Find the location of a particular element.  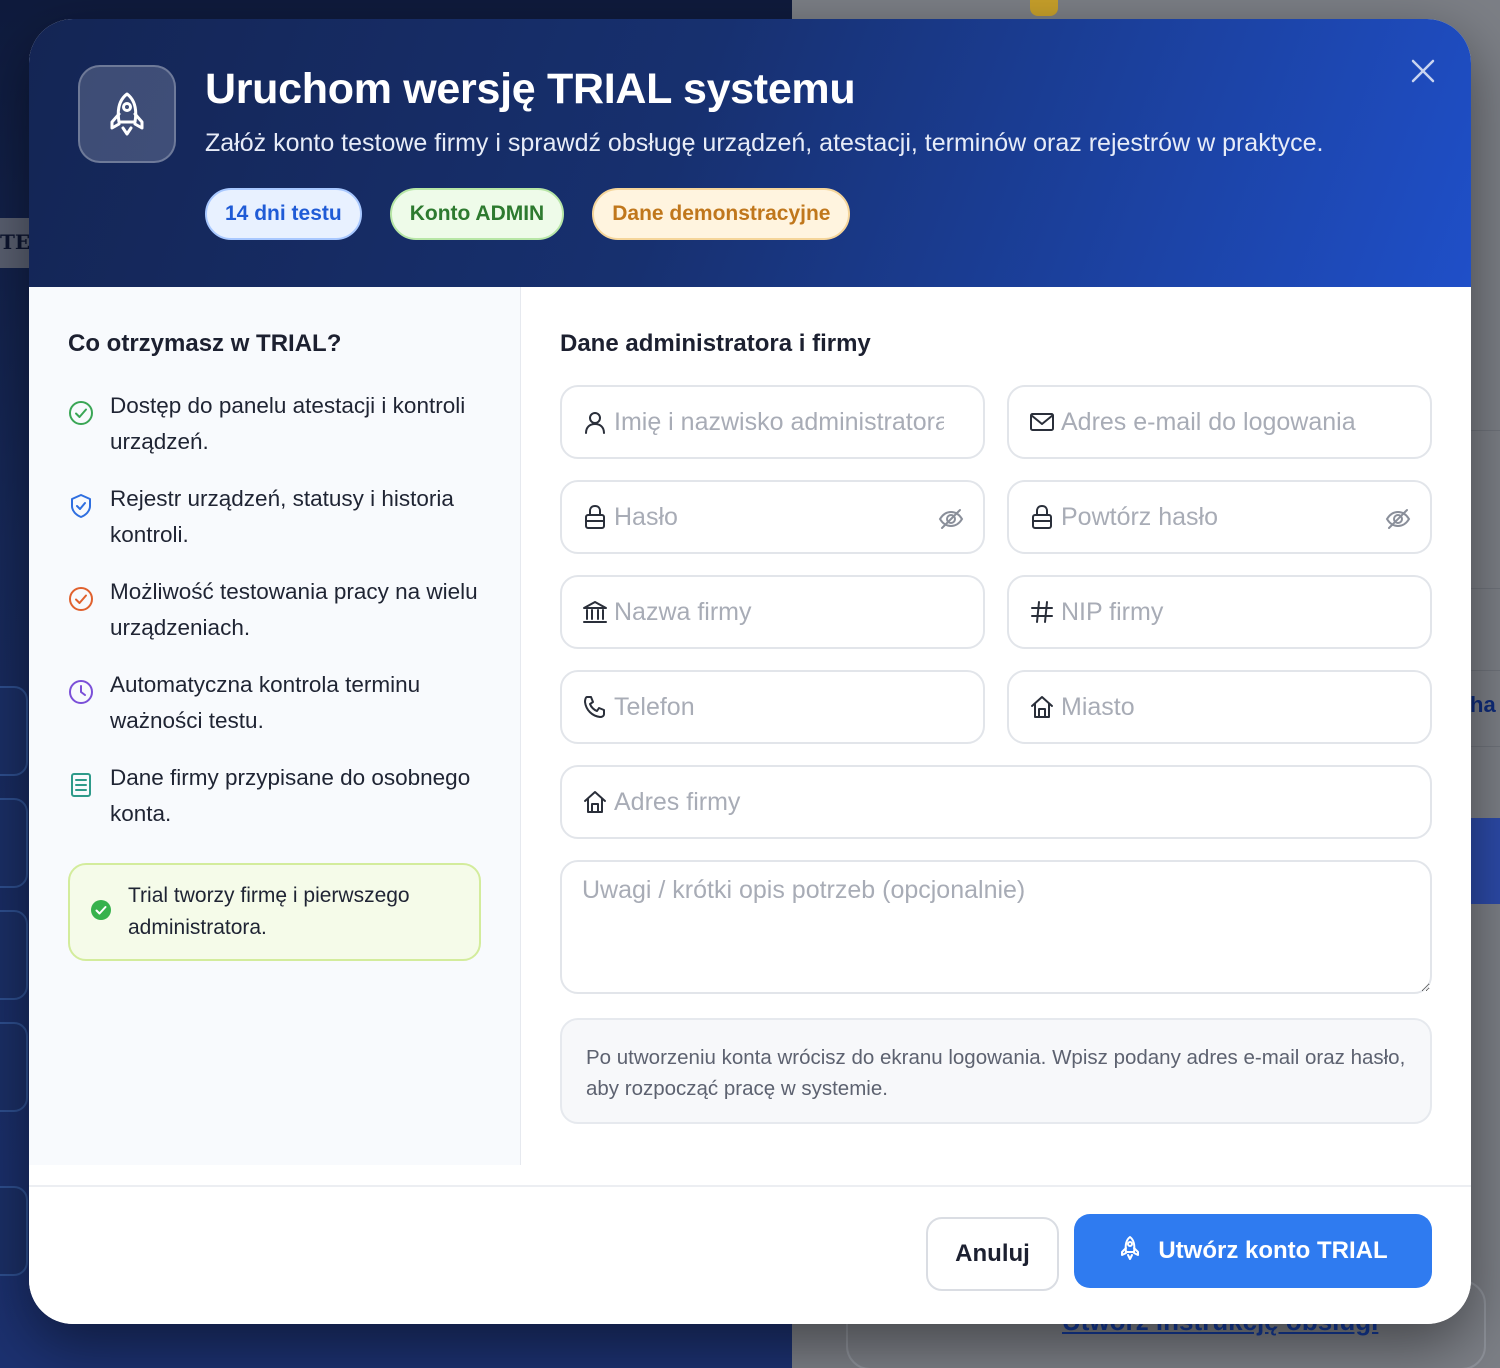

password-field is located at coordinates (772, 517).